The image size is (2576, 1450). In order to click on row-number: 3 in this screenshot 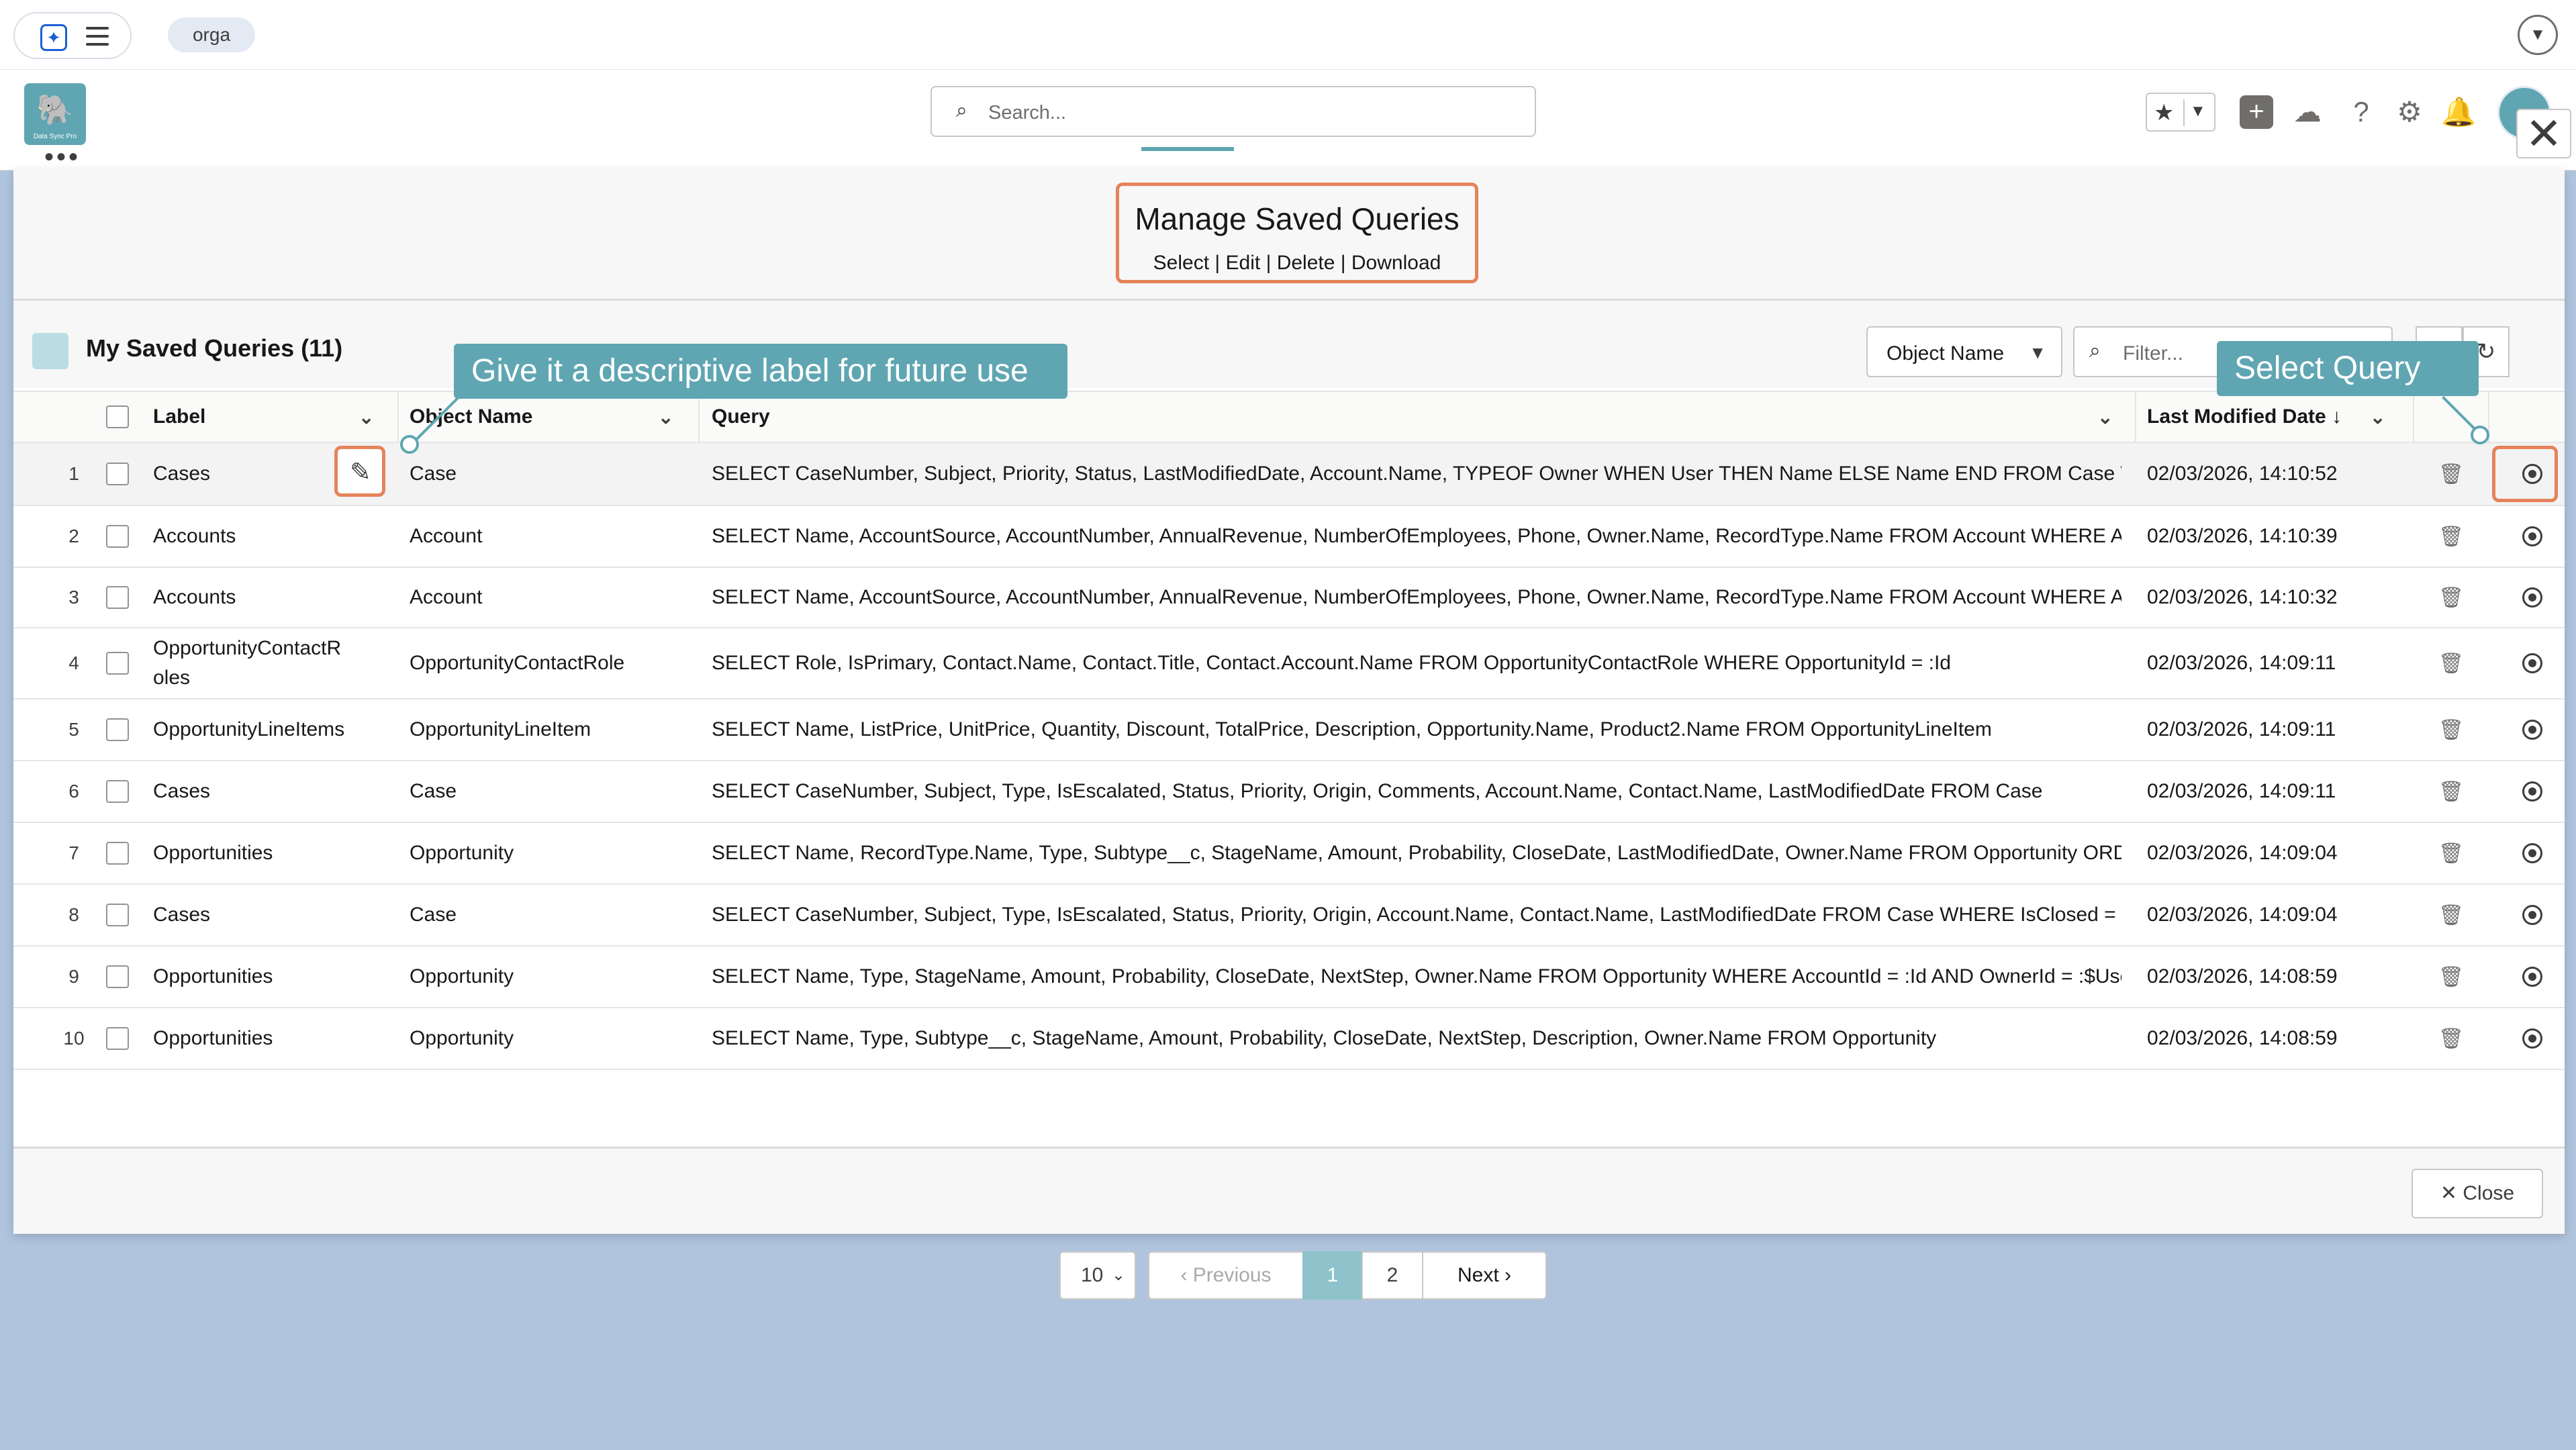, I will do `click(73, 597)`.